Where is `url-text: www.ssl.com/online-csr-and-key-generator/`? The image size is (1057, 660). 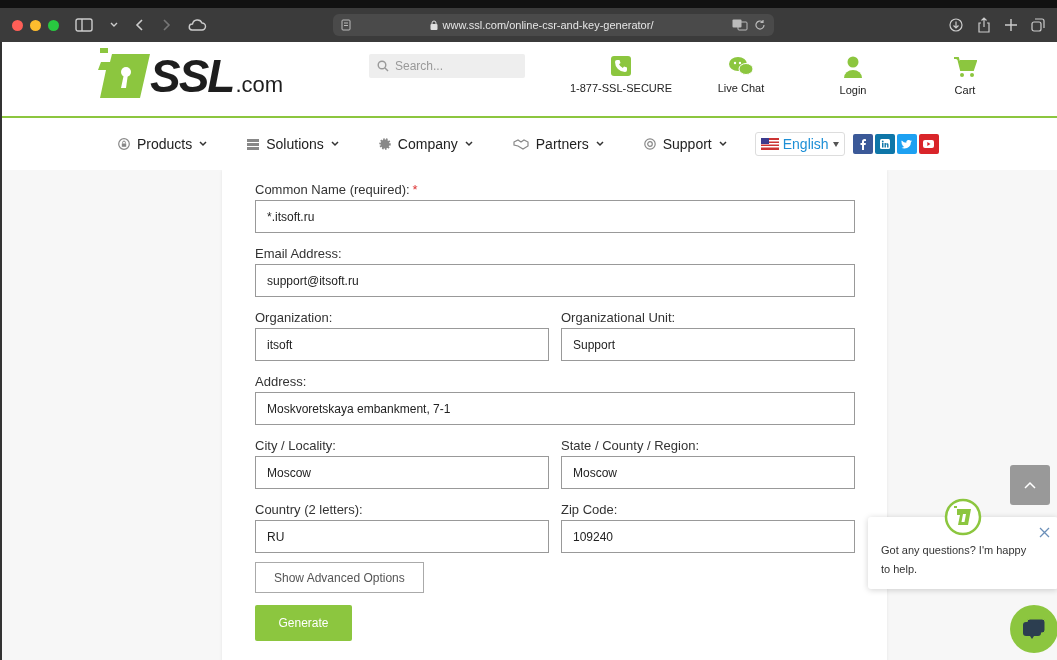
url-text: www.ssl.com/online-csr-and-key-generator/ is located at coordinates (548, 25).